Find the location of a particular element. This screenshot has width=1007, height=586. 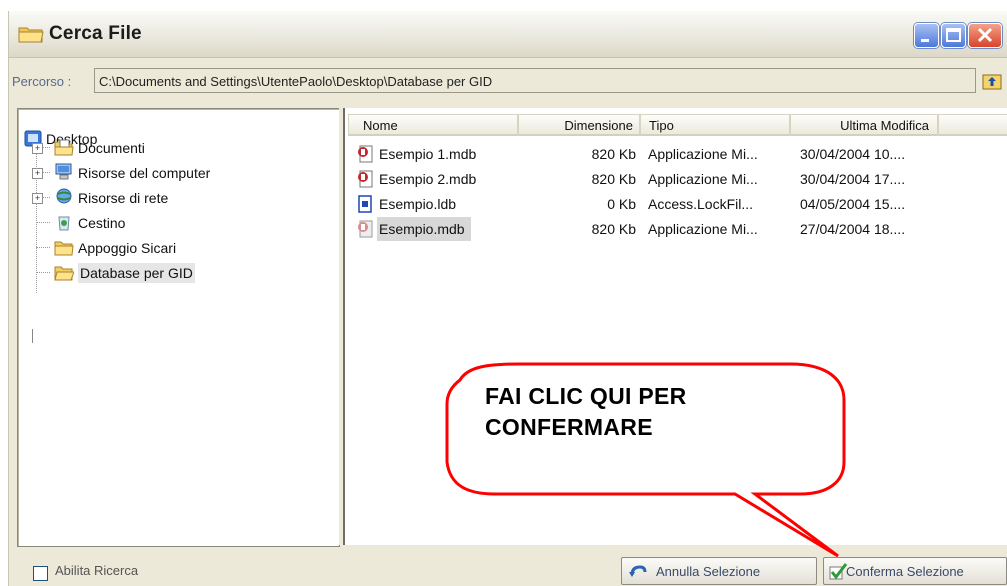

maximize-button is located at coordinates (953, 35).